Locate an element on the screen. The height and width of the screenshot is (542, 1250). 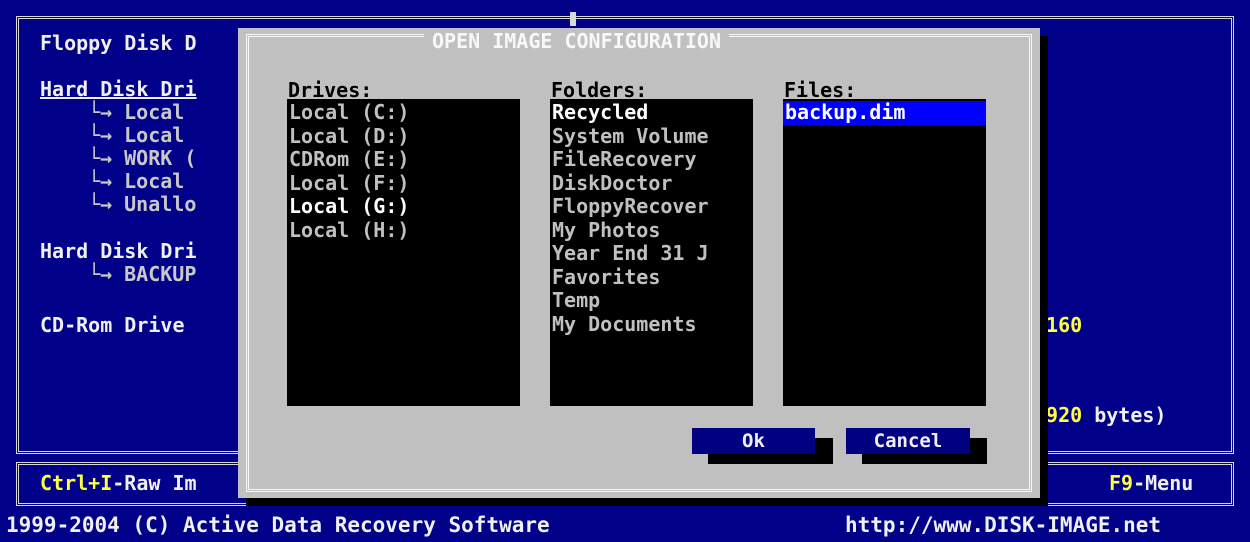
menu-hint: F9-Menu is located at coordinates (1151, 483).